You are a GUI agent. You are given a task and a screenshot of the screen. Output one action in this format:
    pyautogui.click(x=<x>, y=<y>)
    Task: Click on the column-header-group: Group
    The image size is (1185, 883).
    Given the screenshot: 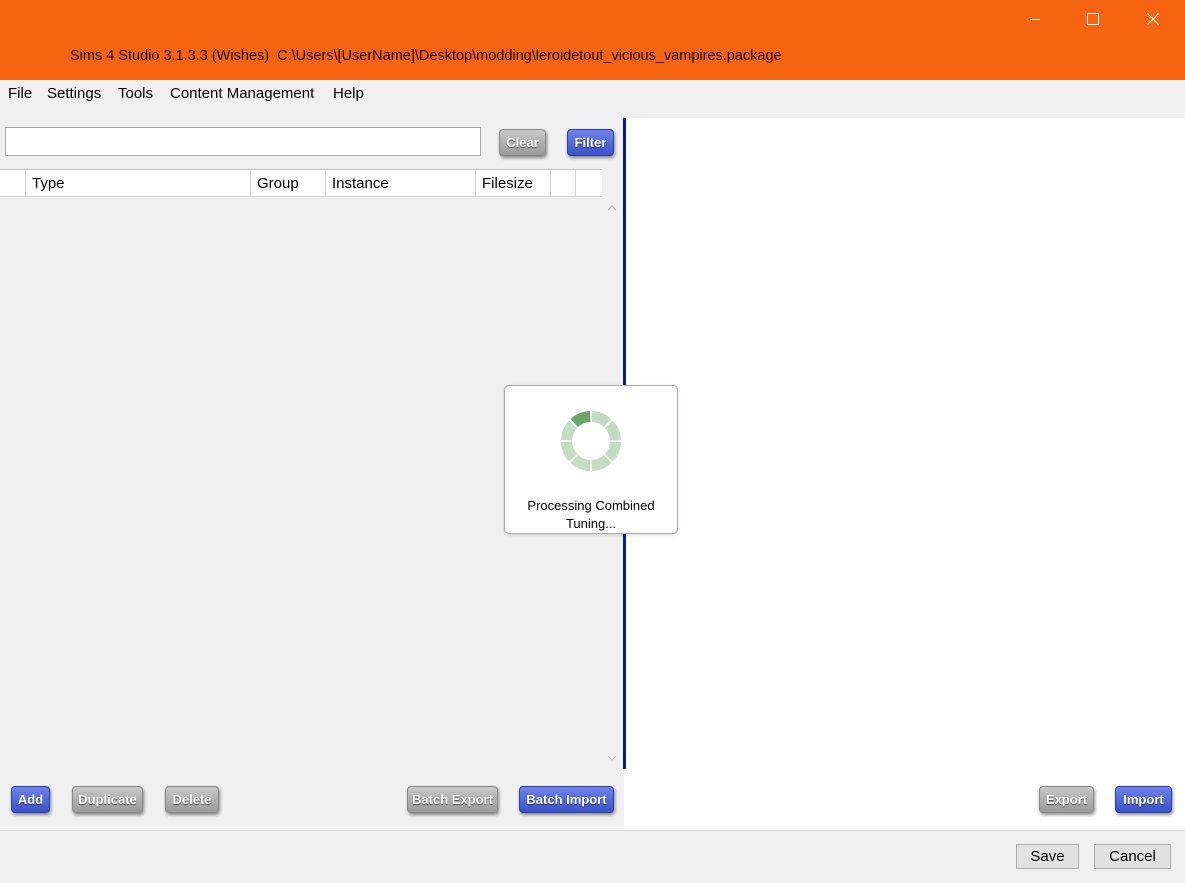 What is the action you would take?
    pyautogui.click(x=287, y=183)
    